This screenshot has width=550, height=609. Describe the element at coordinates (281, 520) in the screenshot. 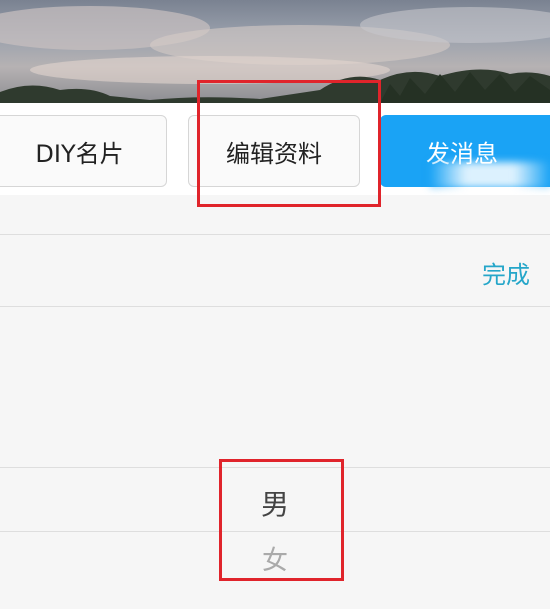

I see `highlight-box-gender` at that location.